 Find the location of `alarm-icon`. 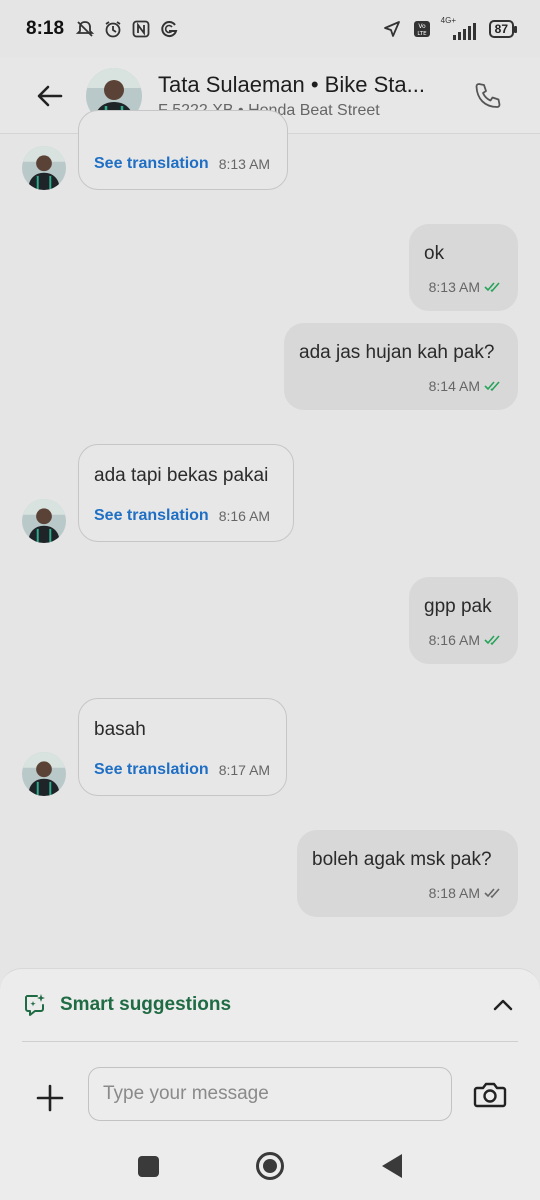

alarm-icon is located at coordinates (113, 29).